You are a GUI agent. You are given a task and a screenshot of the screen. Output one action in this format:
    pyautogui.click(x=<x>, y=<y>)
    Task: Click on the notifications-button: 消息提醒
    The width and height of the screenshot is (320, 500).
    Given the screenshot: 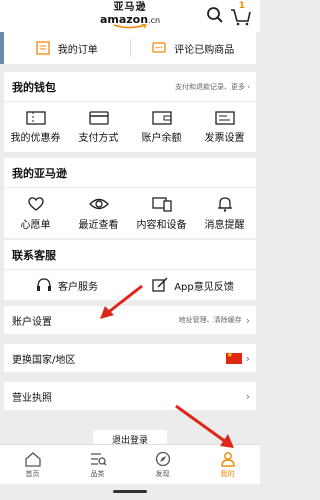 What is the action you would take?
    pyautogui.click(x=224, y=213)
    